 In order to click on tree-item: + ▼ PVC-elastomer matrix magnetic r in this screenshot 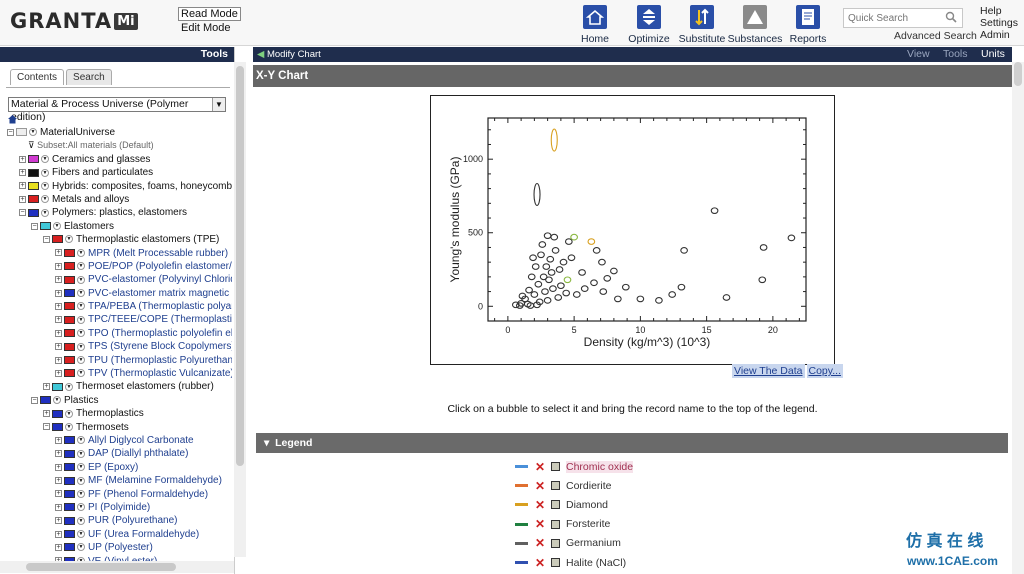, I will do `click(116, 293)`.